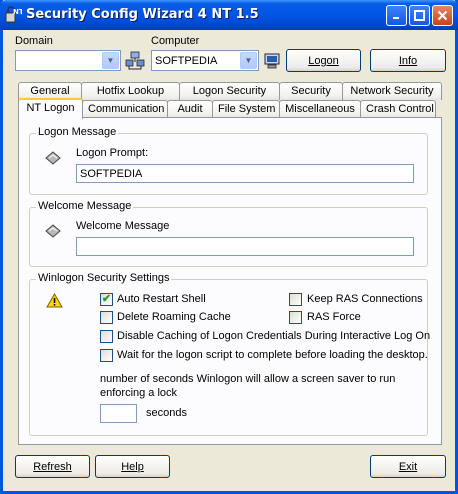 The image size is (458, 494). Describe the element at coordinates (130, 91) in the screenshot. I see `tab-hotfix-lookup: Hotfix Lookup` at that location.